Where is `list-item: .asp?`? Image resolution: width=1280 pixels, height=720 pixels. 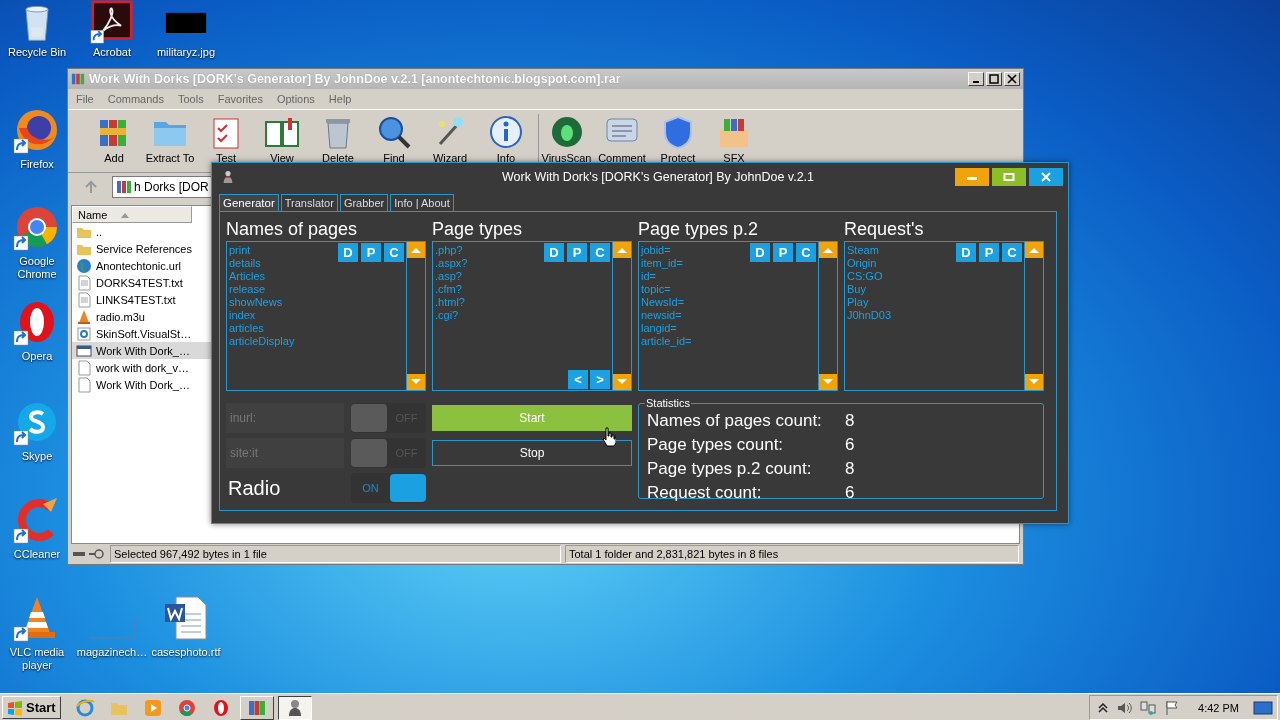
list-item: .asp? is located at coordinates (448, 276).